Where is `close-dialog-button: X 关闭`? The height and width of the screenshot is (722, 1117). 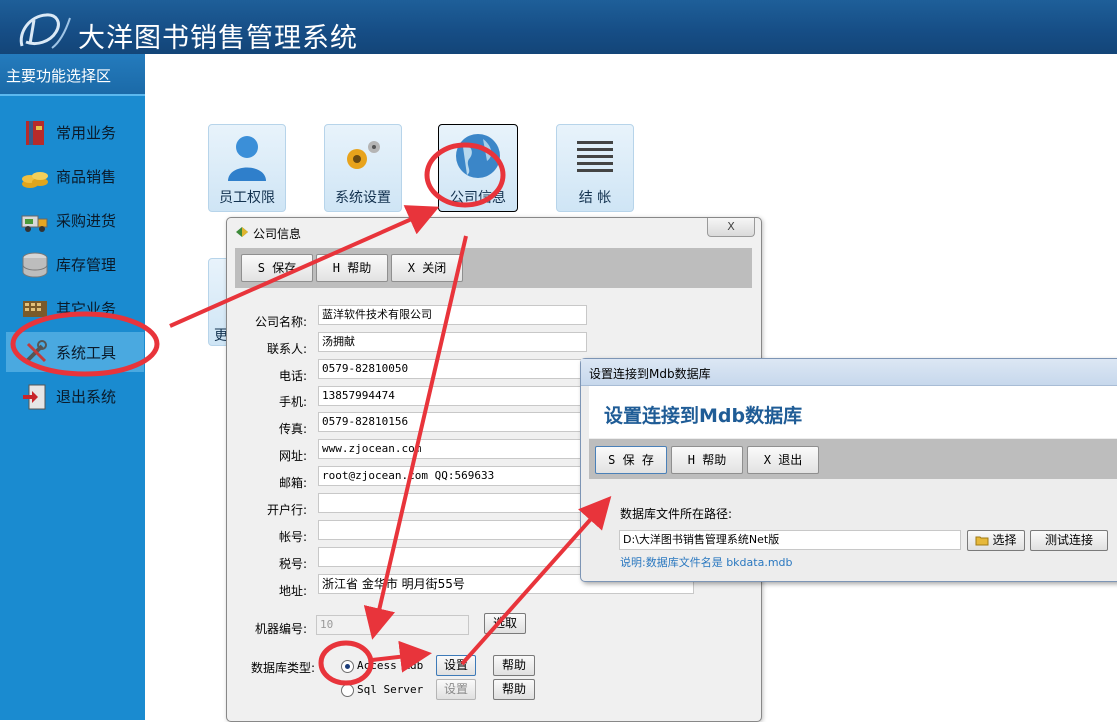
close-dialog-button: X 关闭 is located at coordinates (427, 268).